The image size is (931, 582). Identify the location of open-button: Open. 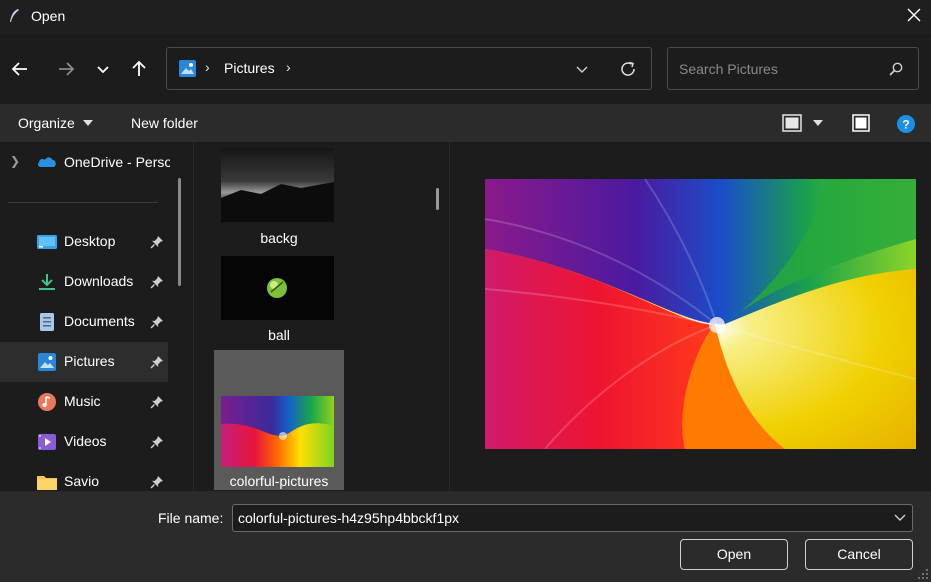
(734, 554).